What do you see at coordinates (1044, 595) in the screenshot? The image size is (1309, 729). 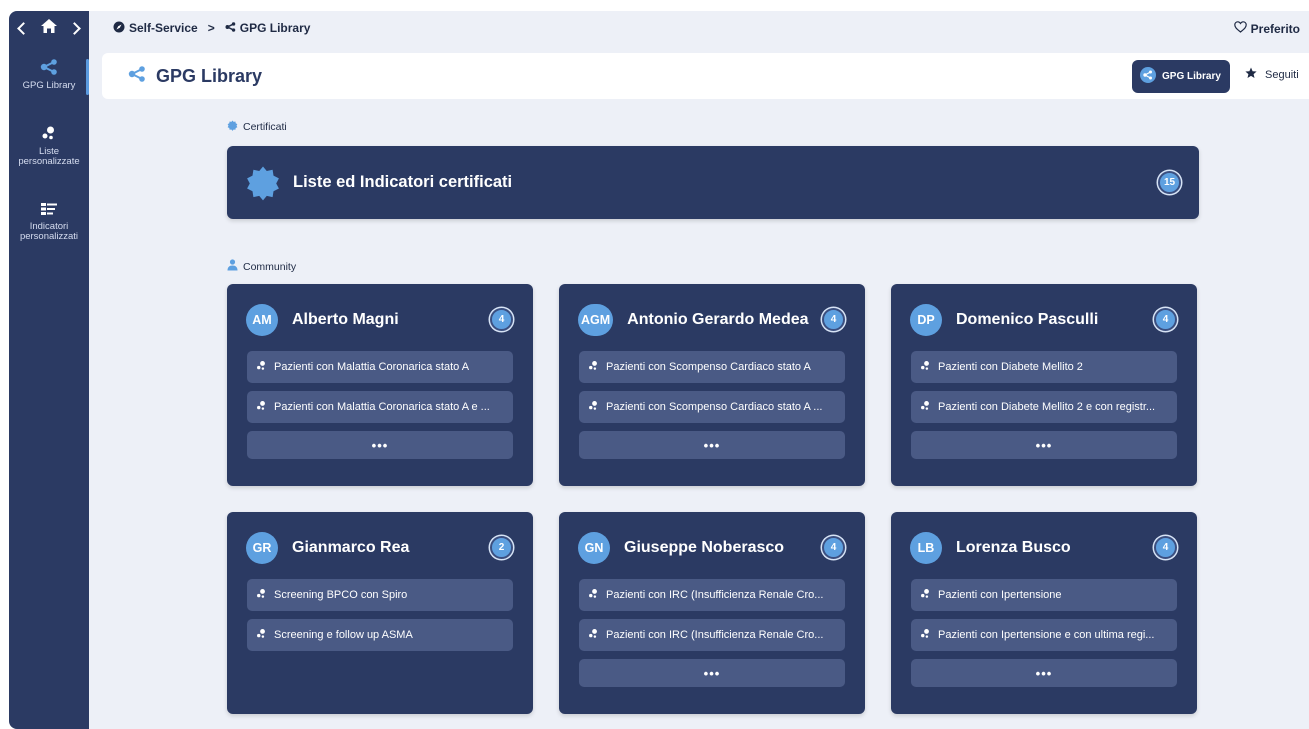 I see `list-item: Pazienti con Ipertensione` at bounding box center [1044, 595].